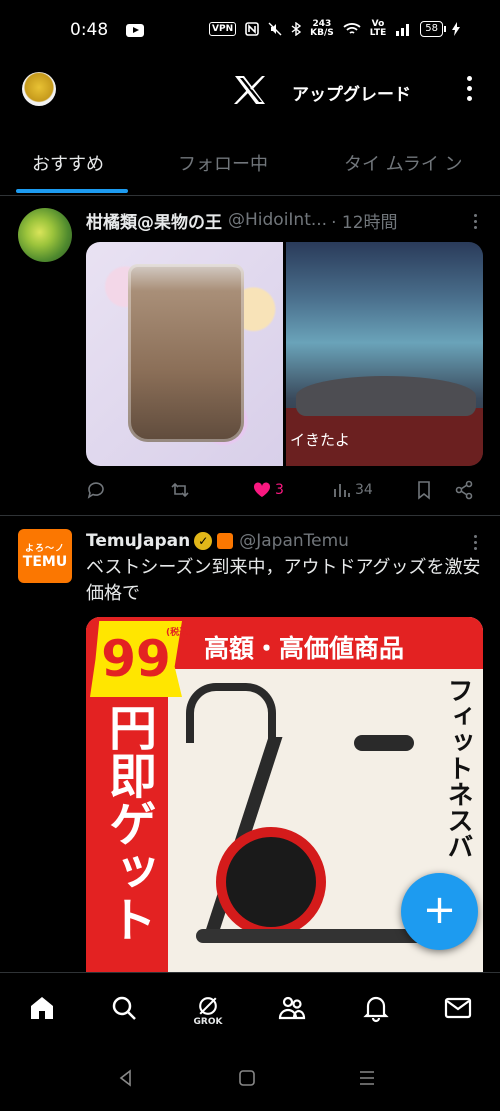  What do you see at coordinates (386, 396) in the screenshot?
I see `scene-table` at bounding box center [386, 396].